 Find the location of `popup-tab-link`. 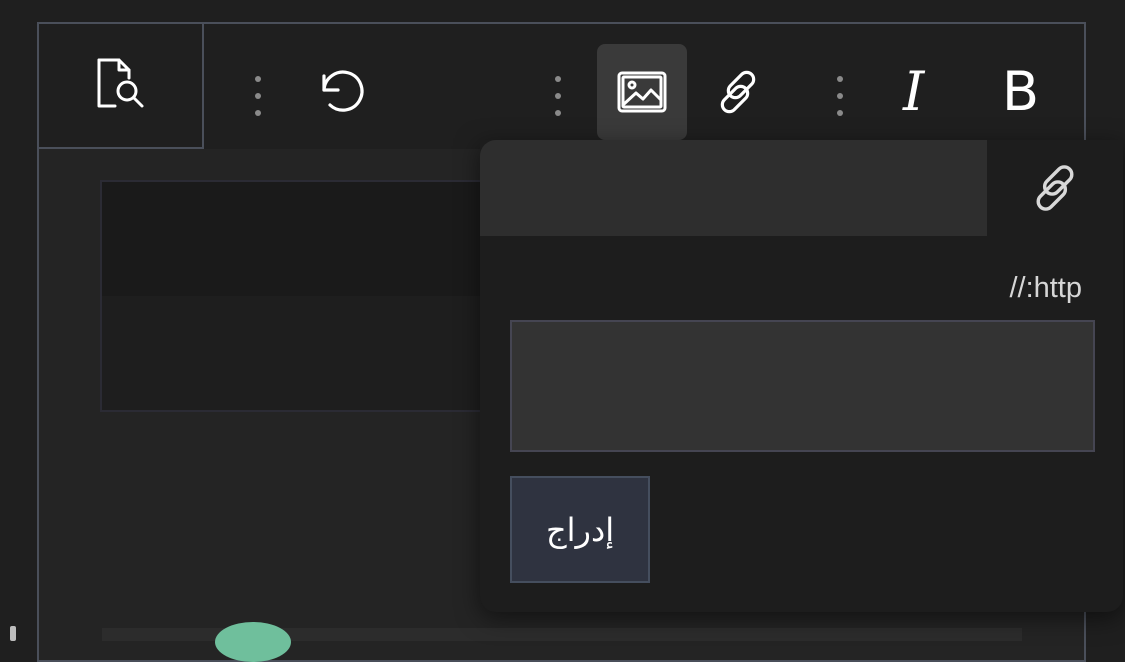

popup-tab-link is located at coordinates (1055, 188).